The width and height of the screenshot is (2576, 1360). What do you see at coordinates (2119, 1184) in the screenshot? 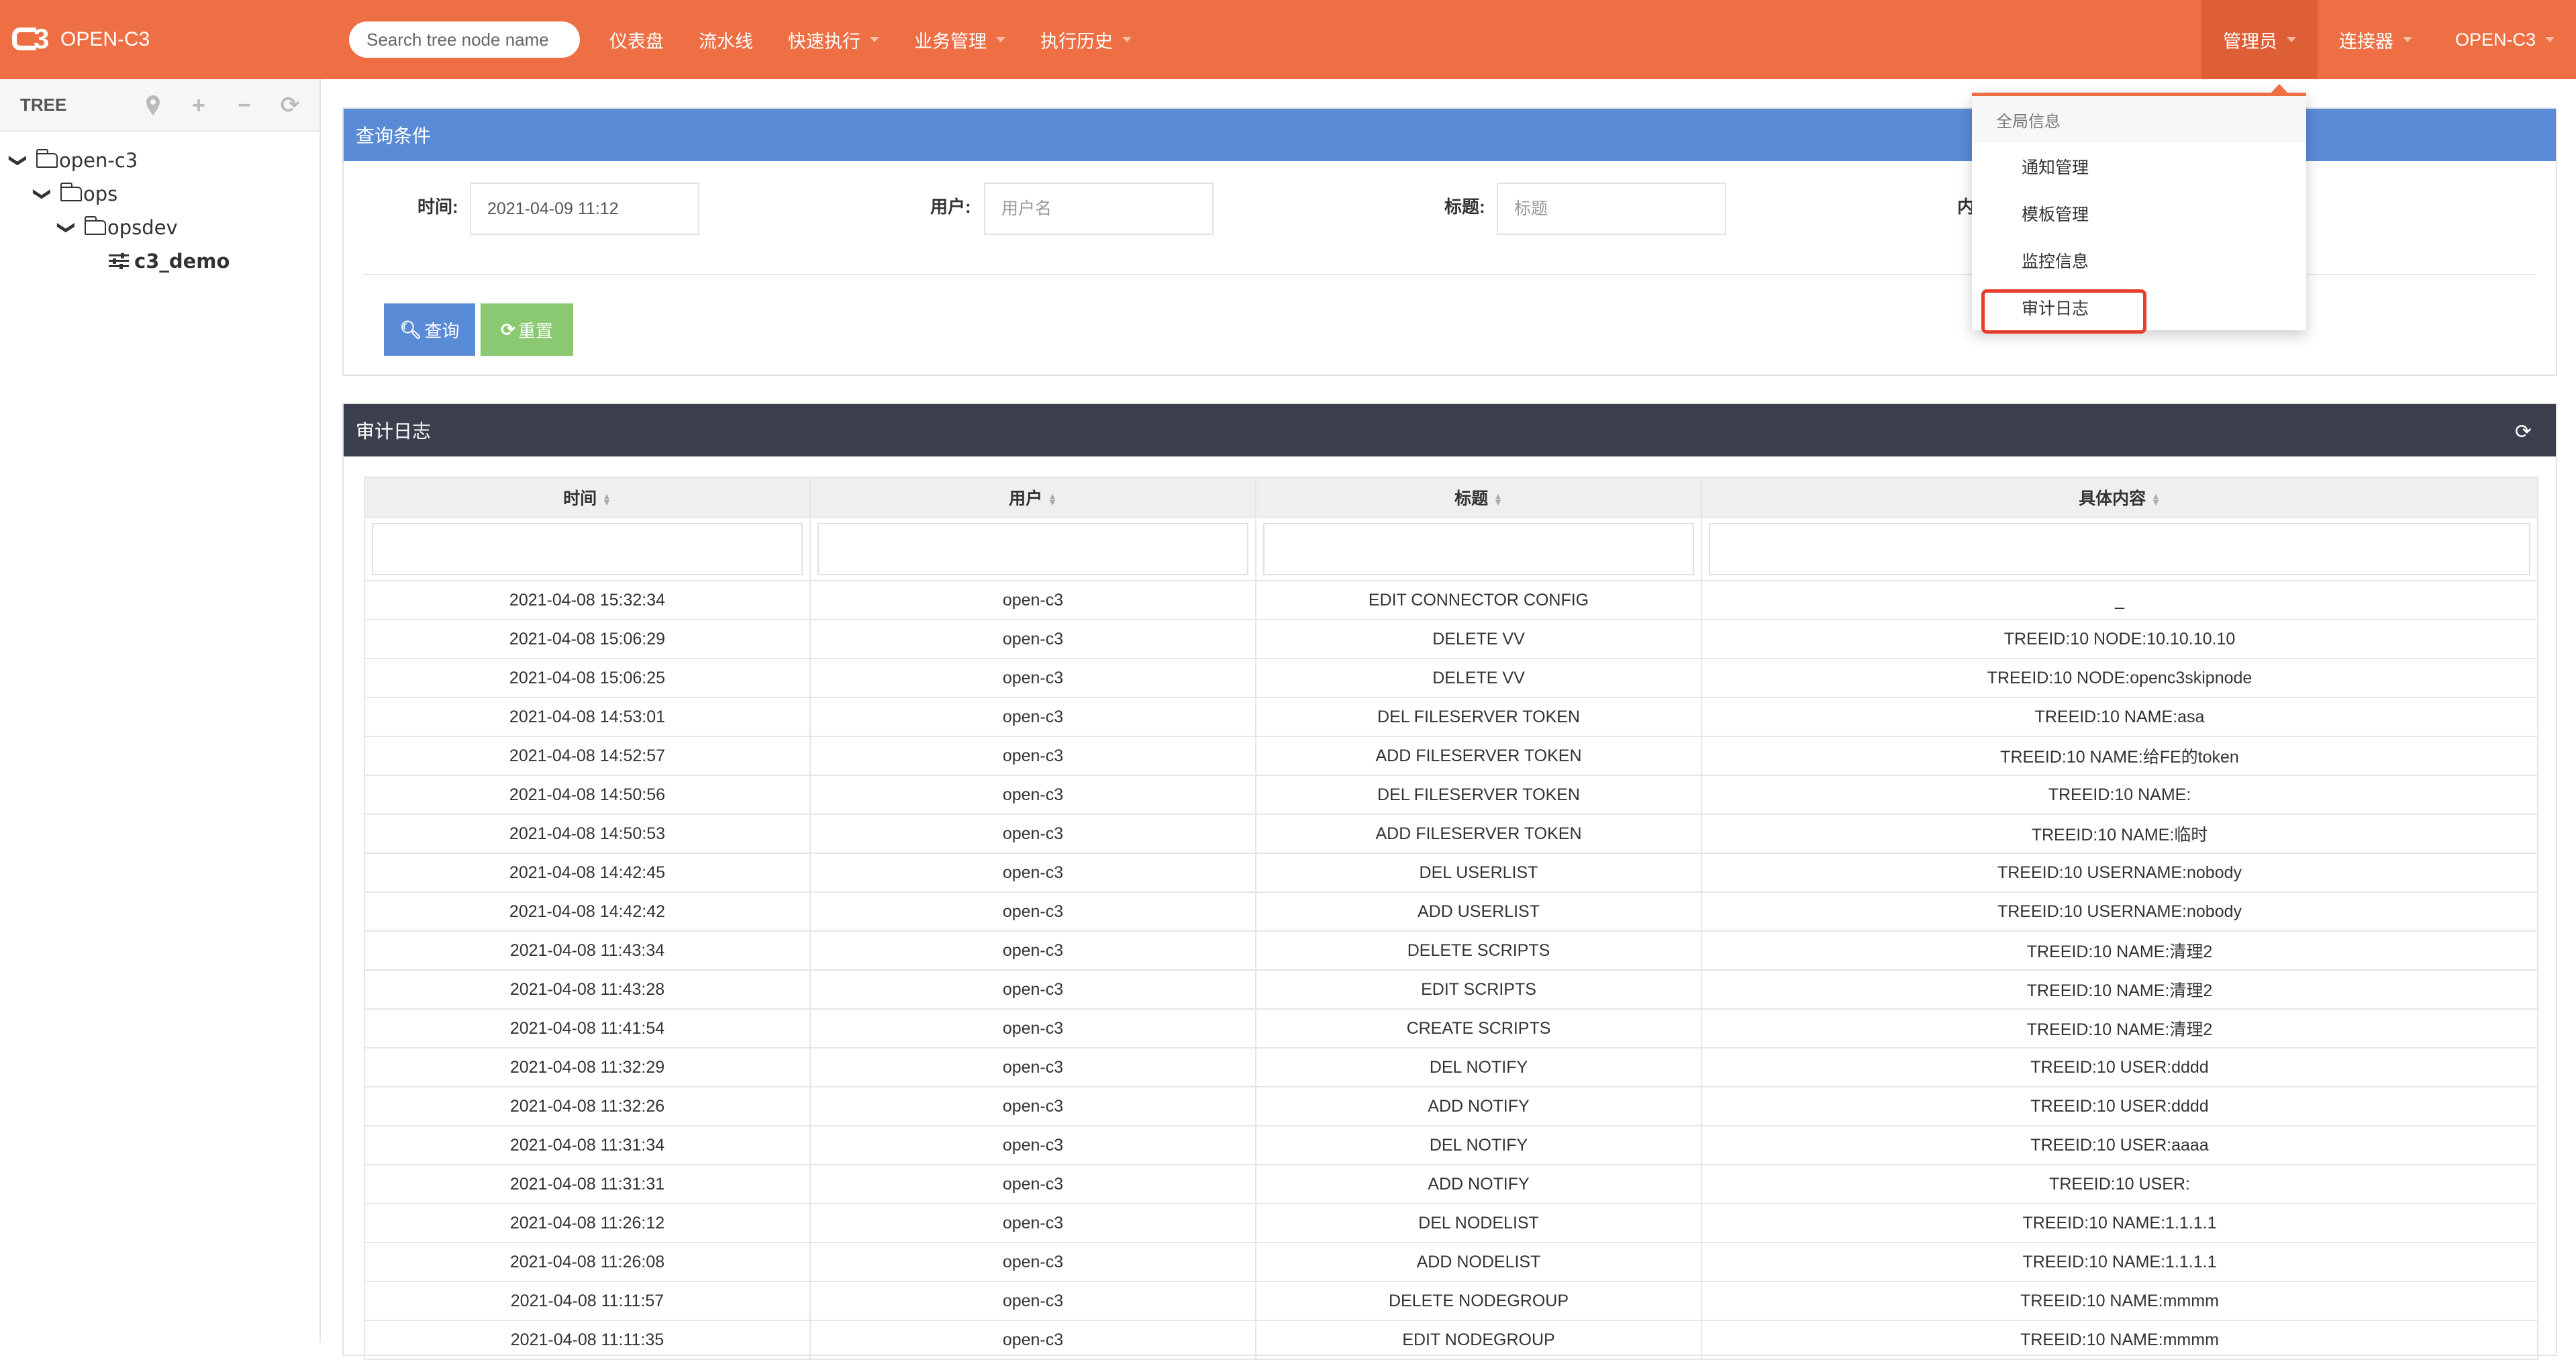
I see `cell-content: TREEID:10 USER:` at bounding box center [2119, 1184].